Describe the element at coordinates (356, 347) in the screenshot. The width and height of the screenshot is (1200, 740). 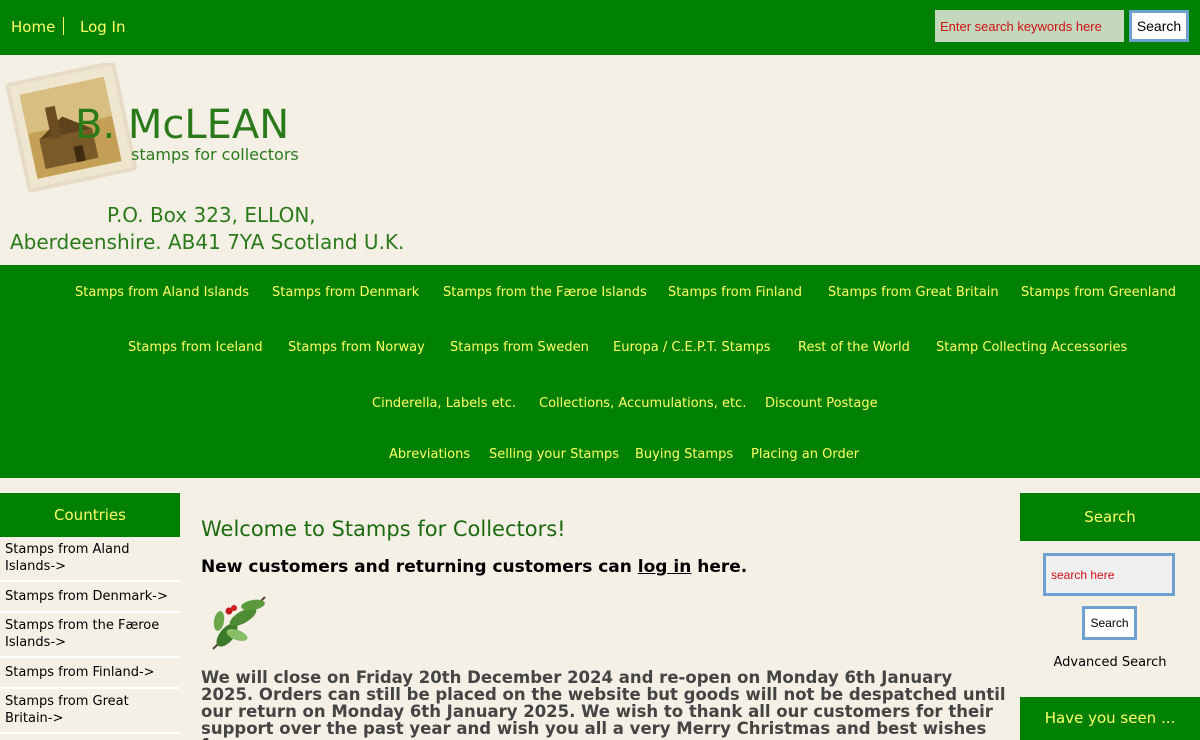
I see `cat-link-norway: Stamps from Norway` at that location.